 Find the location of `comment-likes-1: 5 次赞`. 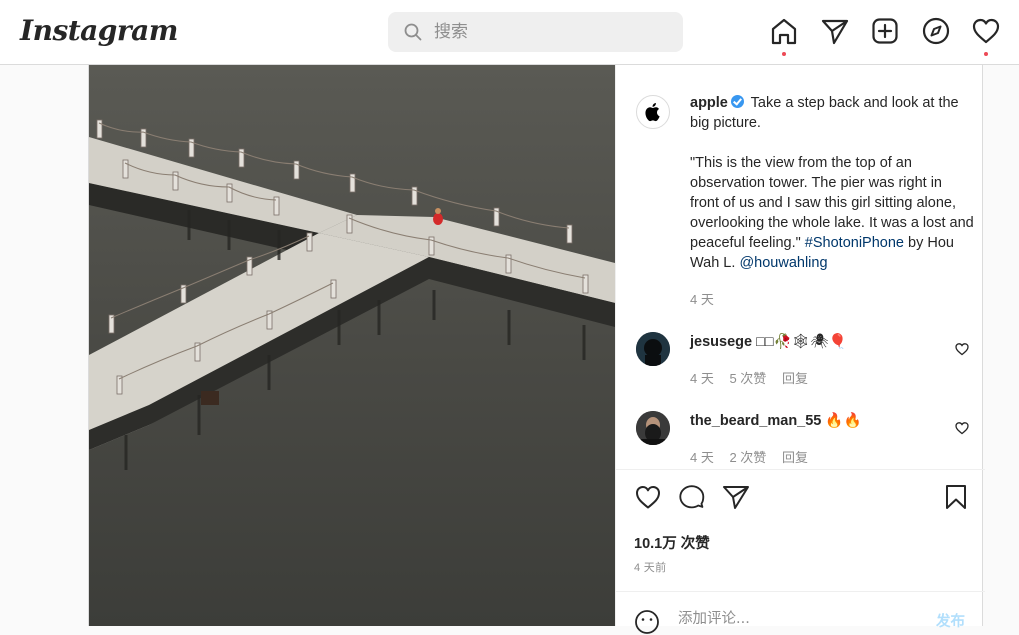

comment-likes-1: 5 次赞 is located at coordinates (747, 378).